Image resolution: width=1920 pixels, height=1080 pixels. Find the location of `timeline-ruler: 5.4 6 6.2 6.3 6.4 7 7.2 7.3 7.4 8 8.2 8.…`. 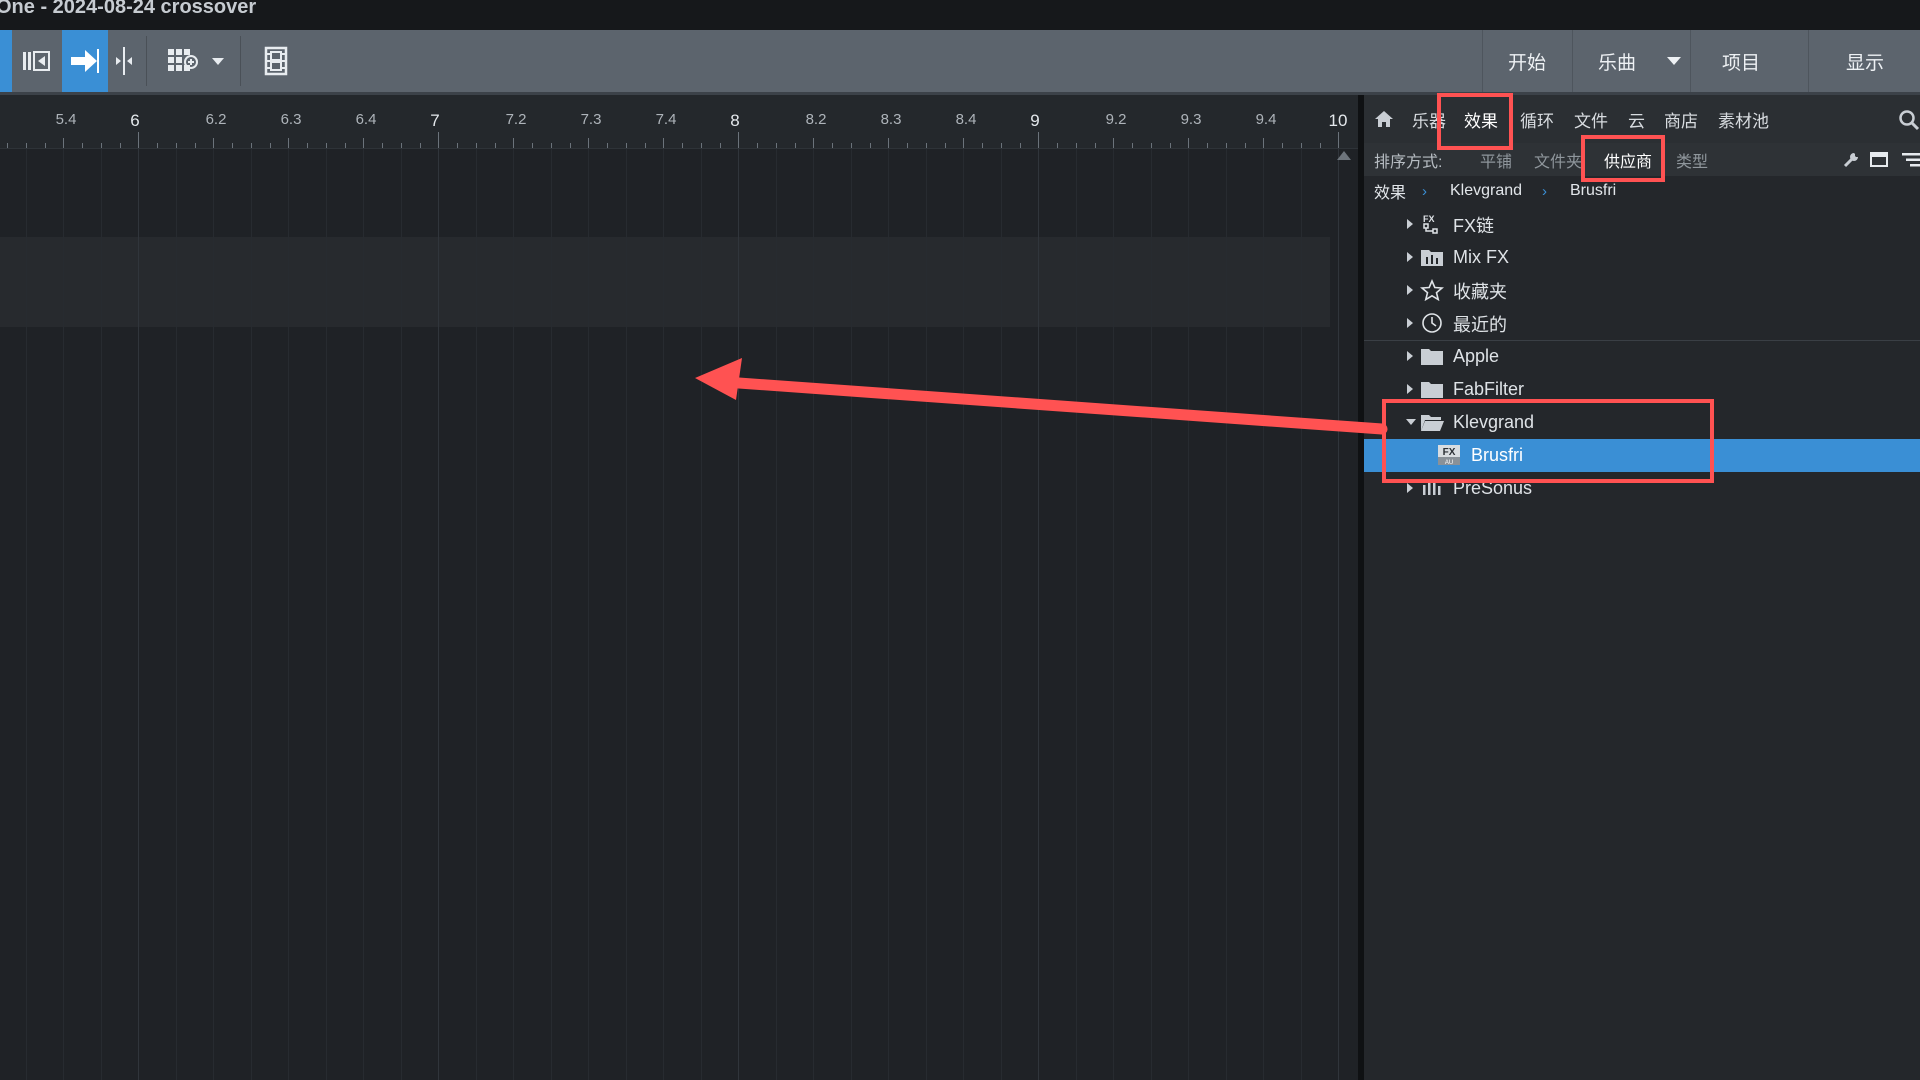

timeline-ruler: 5.4 6 6.2 6.3 6.4 7 7.2 7.3 7.4 8 8.2 8.… is located at coordinates (679, 122).